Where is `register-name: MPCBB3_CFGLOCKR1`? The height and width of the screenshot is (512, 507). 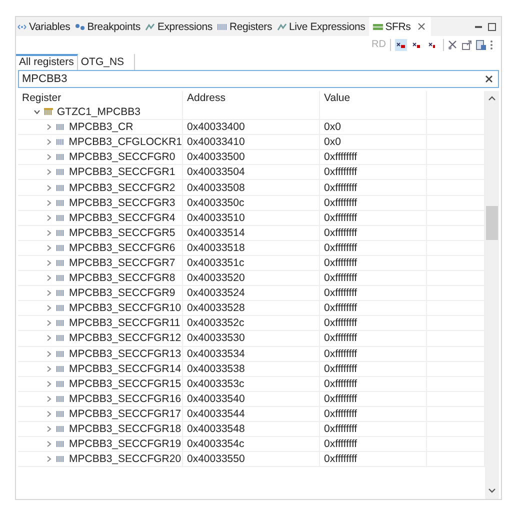
register-name: MPCBB3_CFGLOCKR1 is located at coordinates (125, 142).